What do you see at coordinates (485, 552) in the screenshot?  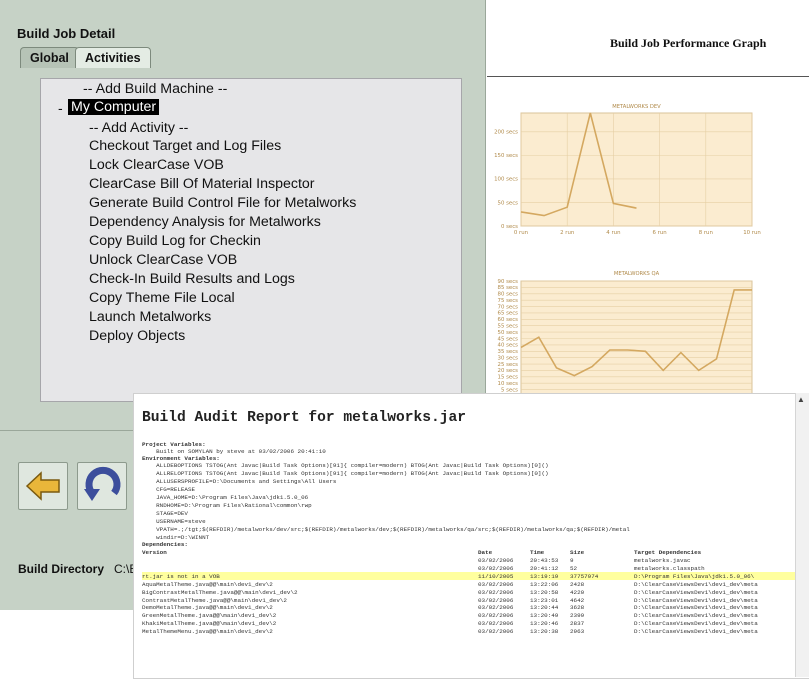 I see `column-header-date: Date` at bounding box center [485, 552].